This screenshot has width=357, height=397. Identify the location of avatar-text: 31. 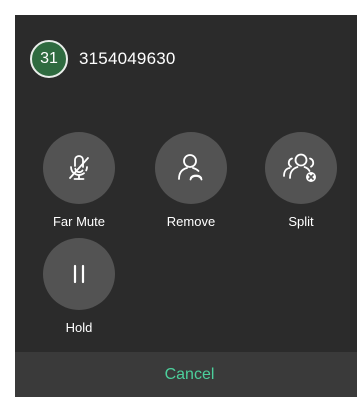
(49, 58).